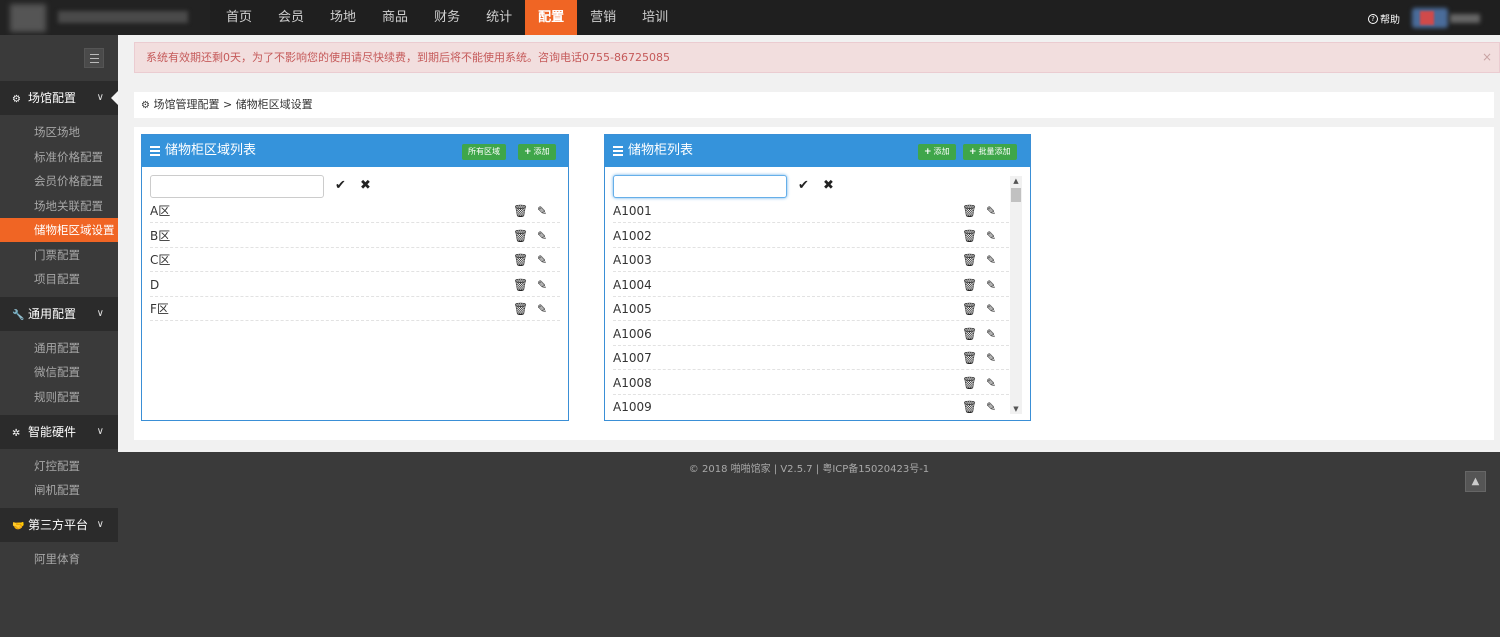  Describe the element at coordinates (551, 17) in the screenshot. I see `nav-config: 配置` at that location.